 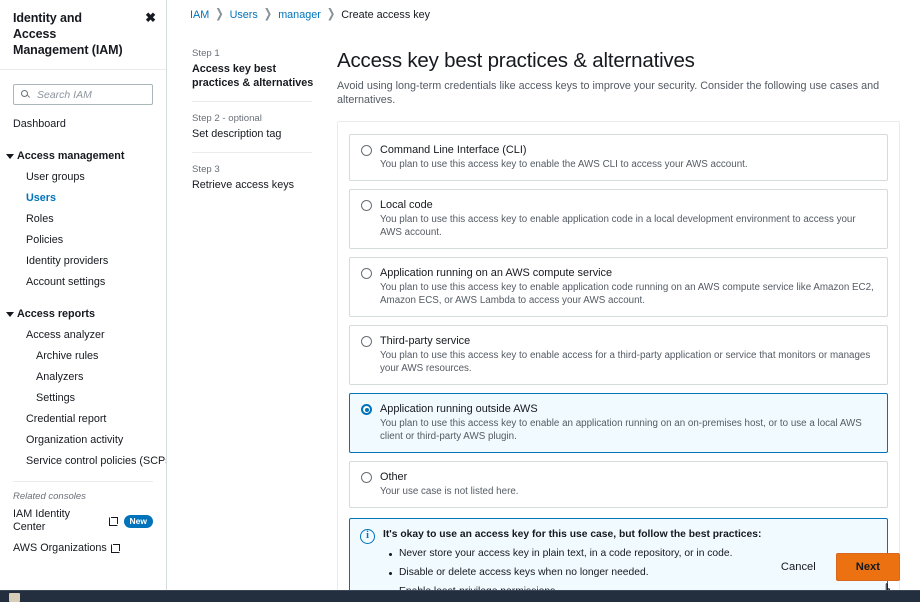 I want to click on search-box, so click(x=83, y=94).